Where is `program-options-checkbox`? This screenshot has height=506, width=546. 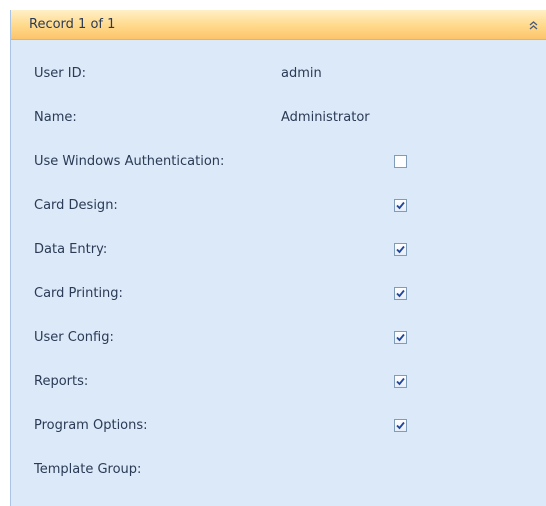 program-options-checkbox is located at coordinates (400, 425).